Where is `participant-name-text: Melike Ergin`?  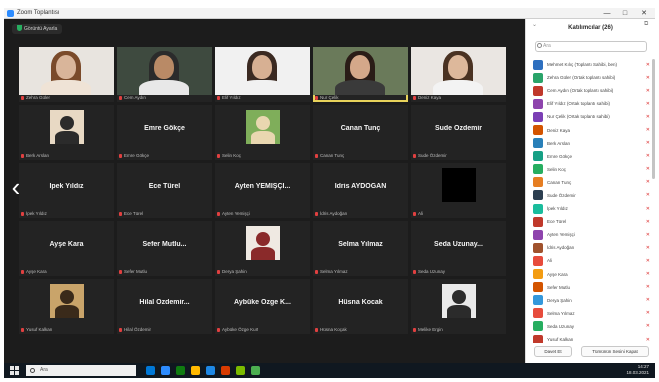 participant-name-text: Melike Ergin is located at coordinates (430, 329).